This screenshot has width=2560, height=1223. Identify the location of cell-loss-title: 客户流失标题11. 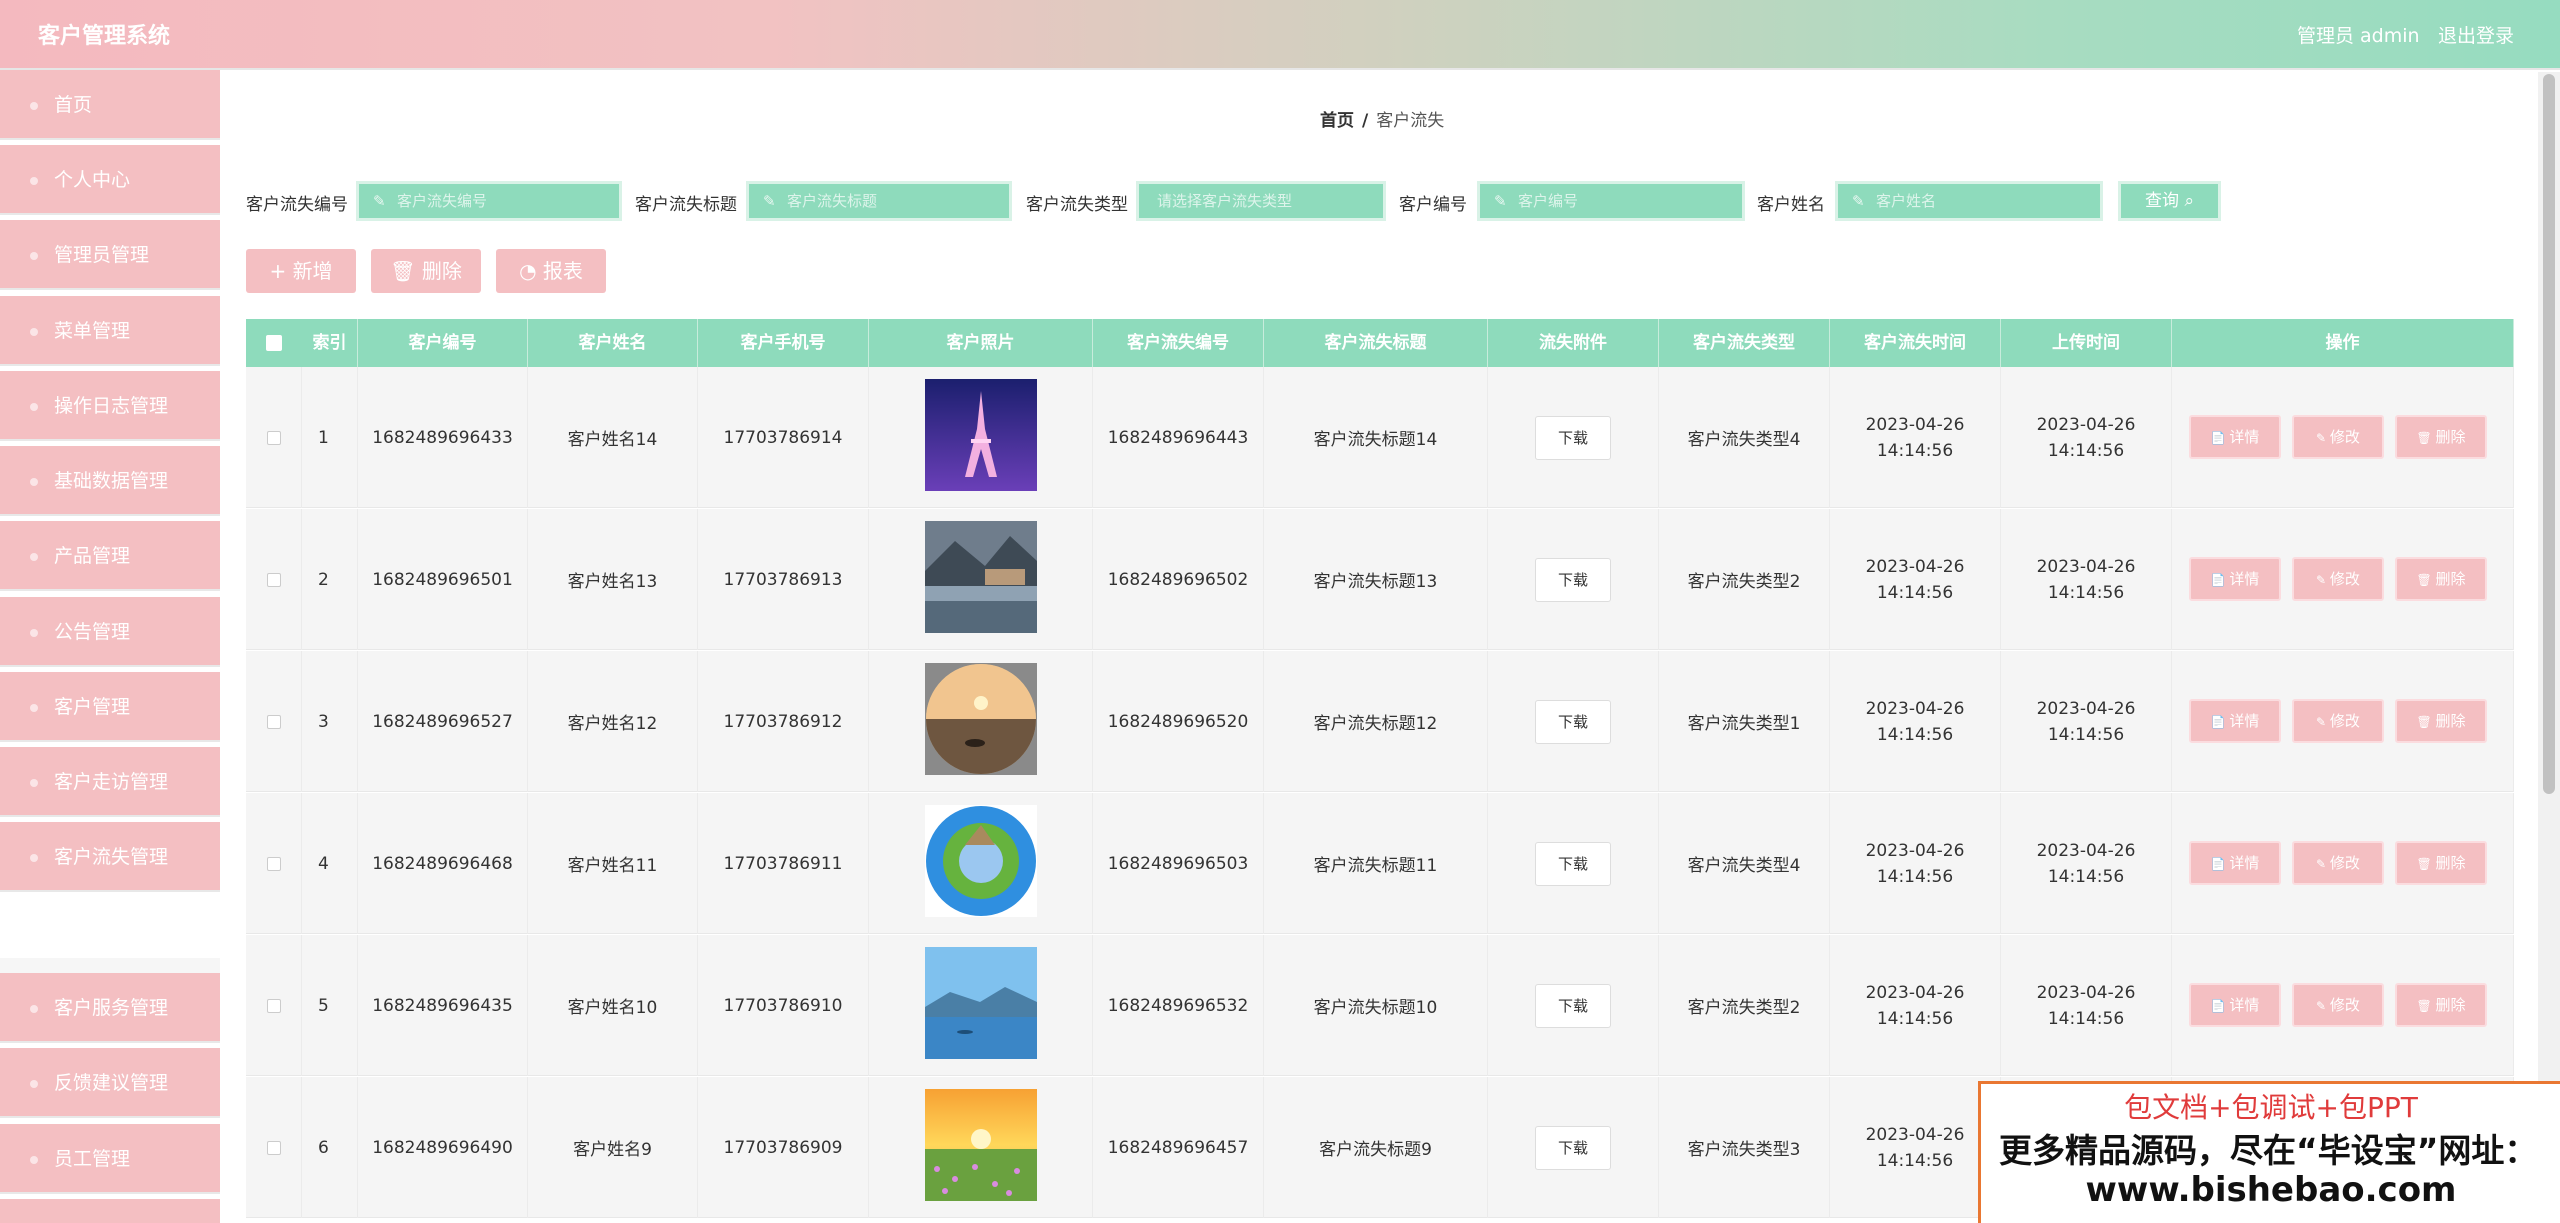
(1376, 863).